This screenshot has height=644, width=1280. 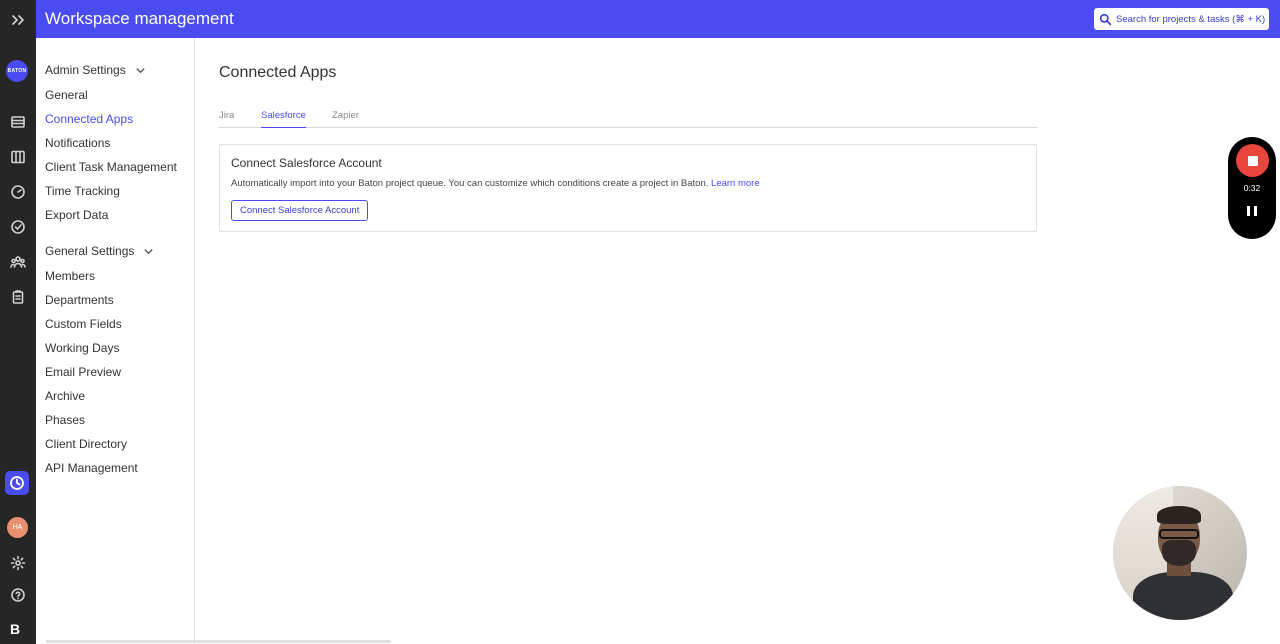 What do you see at coordinates (17, 71) in the screenshot?
I see `baton-logo: BATON` at bounding box center [17, 71].